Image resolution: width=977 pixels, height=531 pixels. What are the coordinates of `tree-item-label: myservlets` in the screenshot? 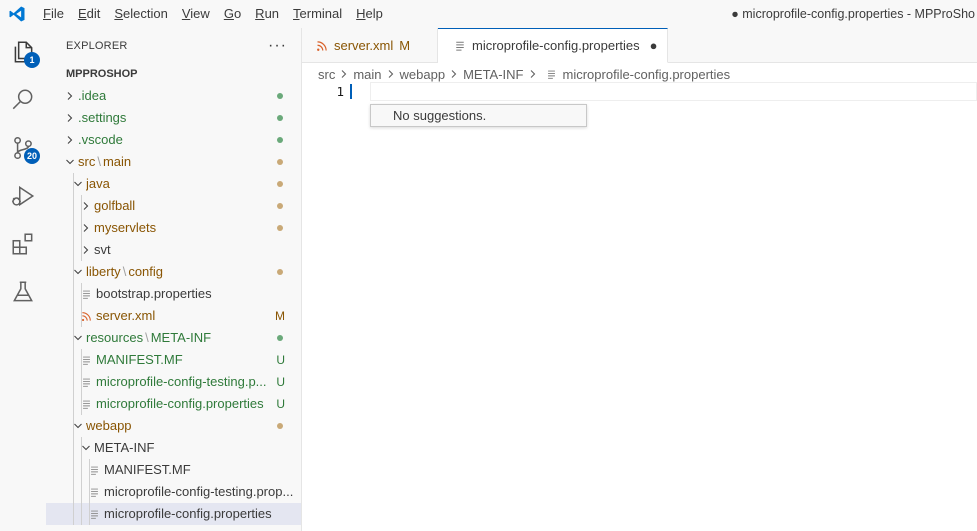 It's located at (125, 227).